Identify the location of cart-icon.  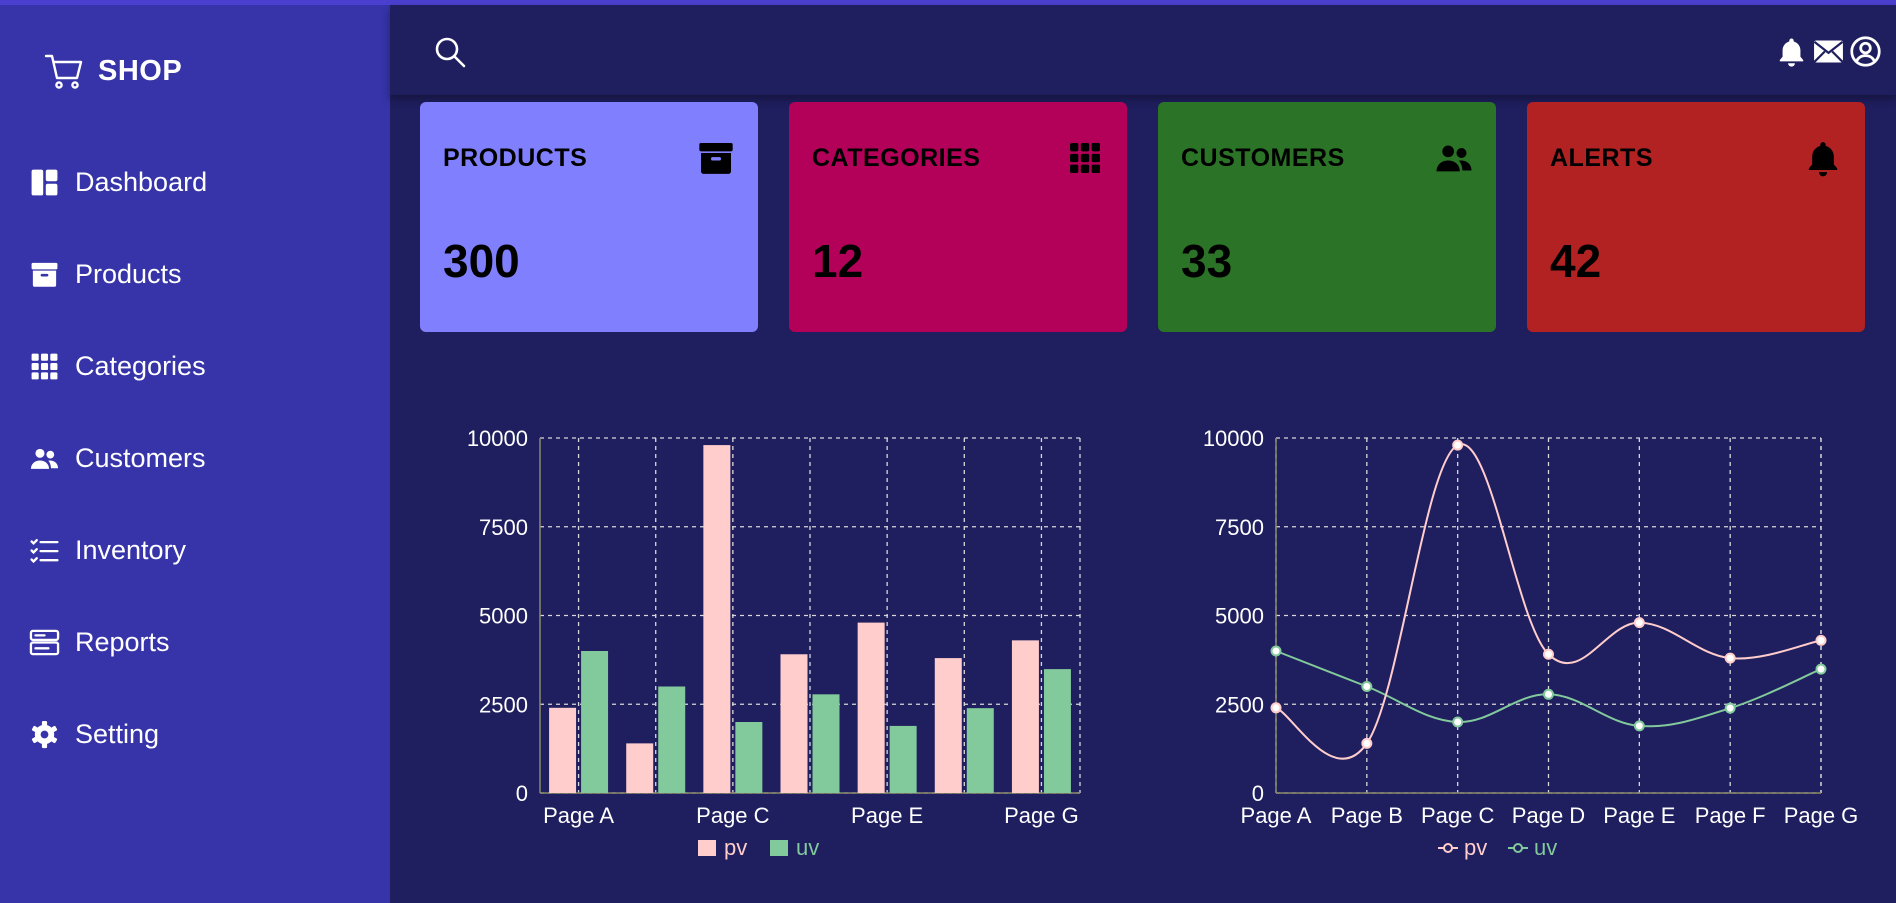
(63, 71).